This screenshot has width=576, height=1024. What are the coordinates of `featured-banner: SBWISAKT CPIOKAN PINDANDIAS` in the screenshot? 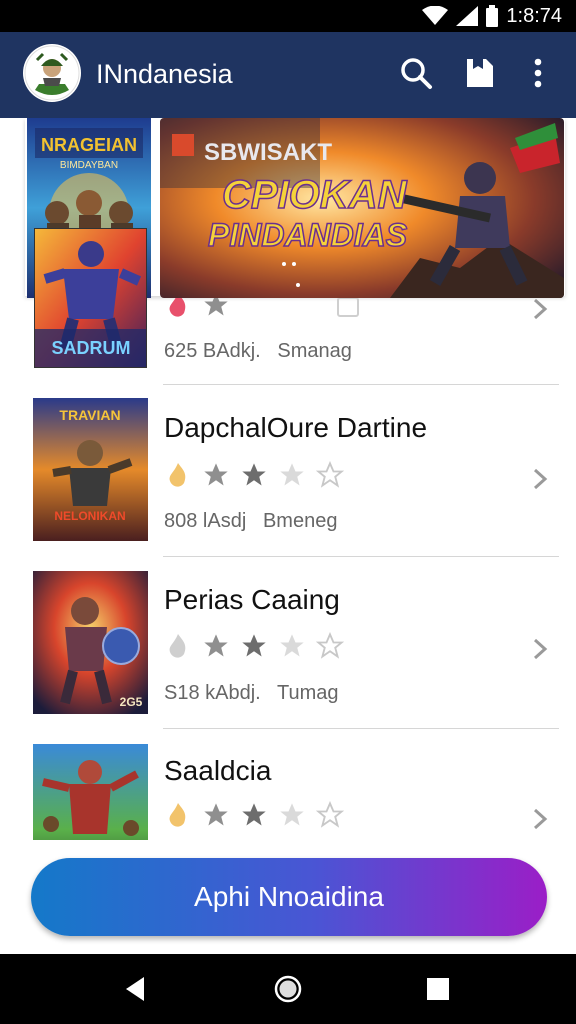 It's located at (362, 208).